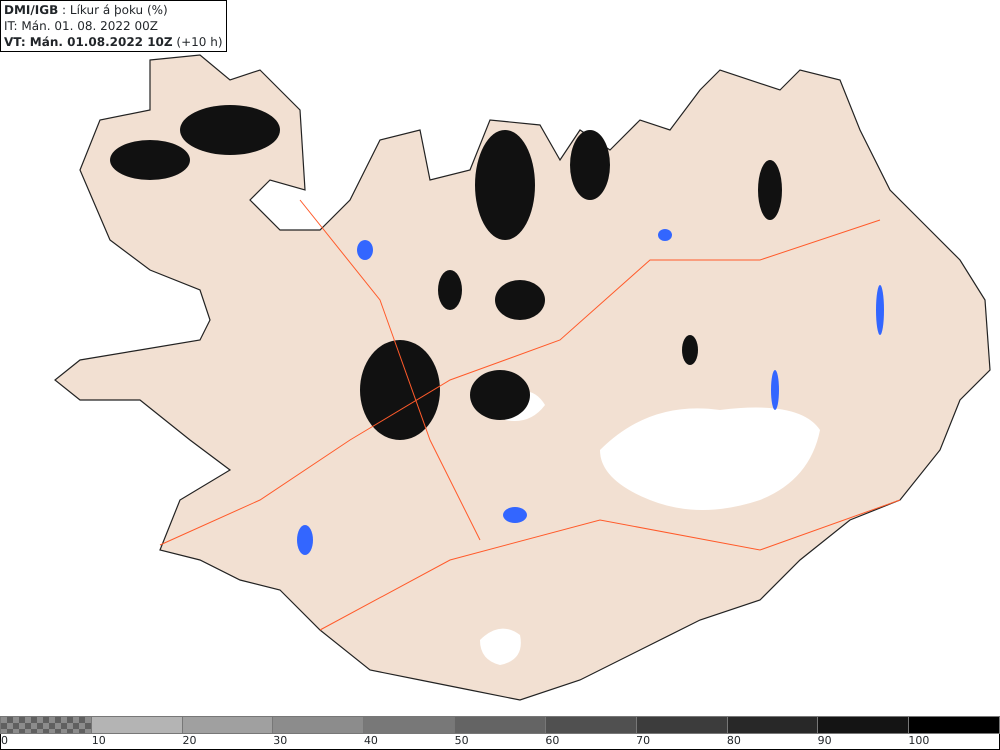  What do you see at coordinates (643, 740) in the screenshot?
I see `legend-label: 70` at bounding box center [643, 740].